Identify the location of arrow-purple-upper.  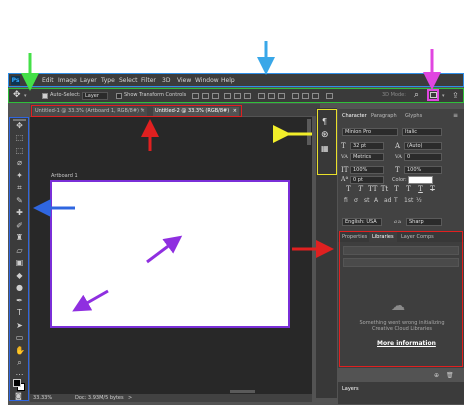
(164, 249).